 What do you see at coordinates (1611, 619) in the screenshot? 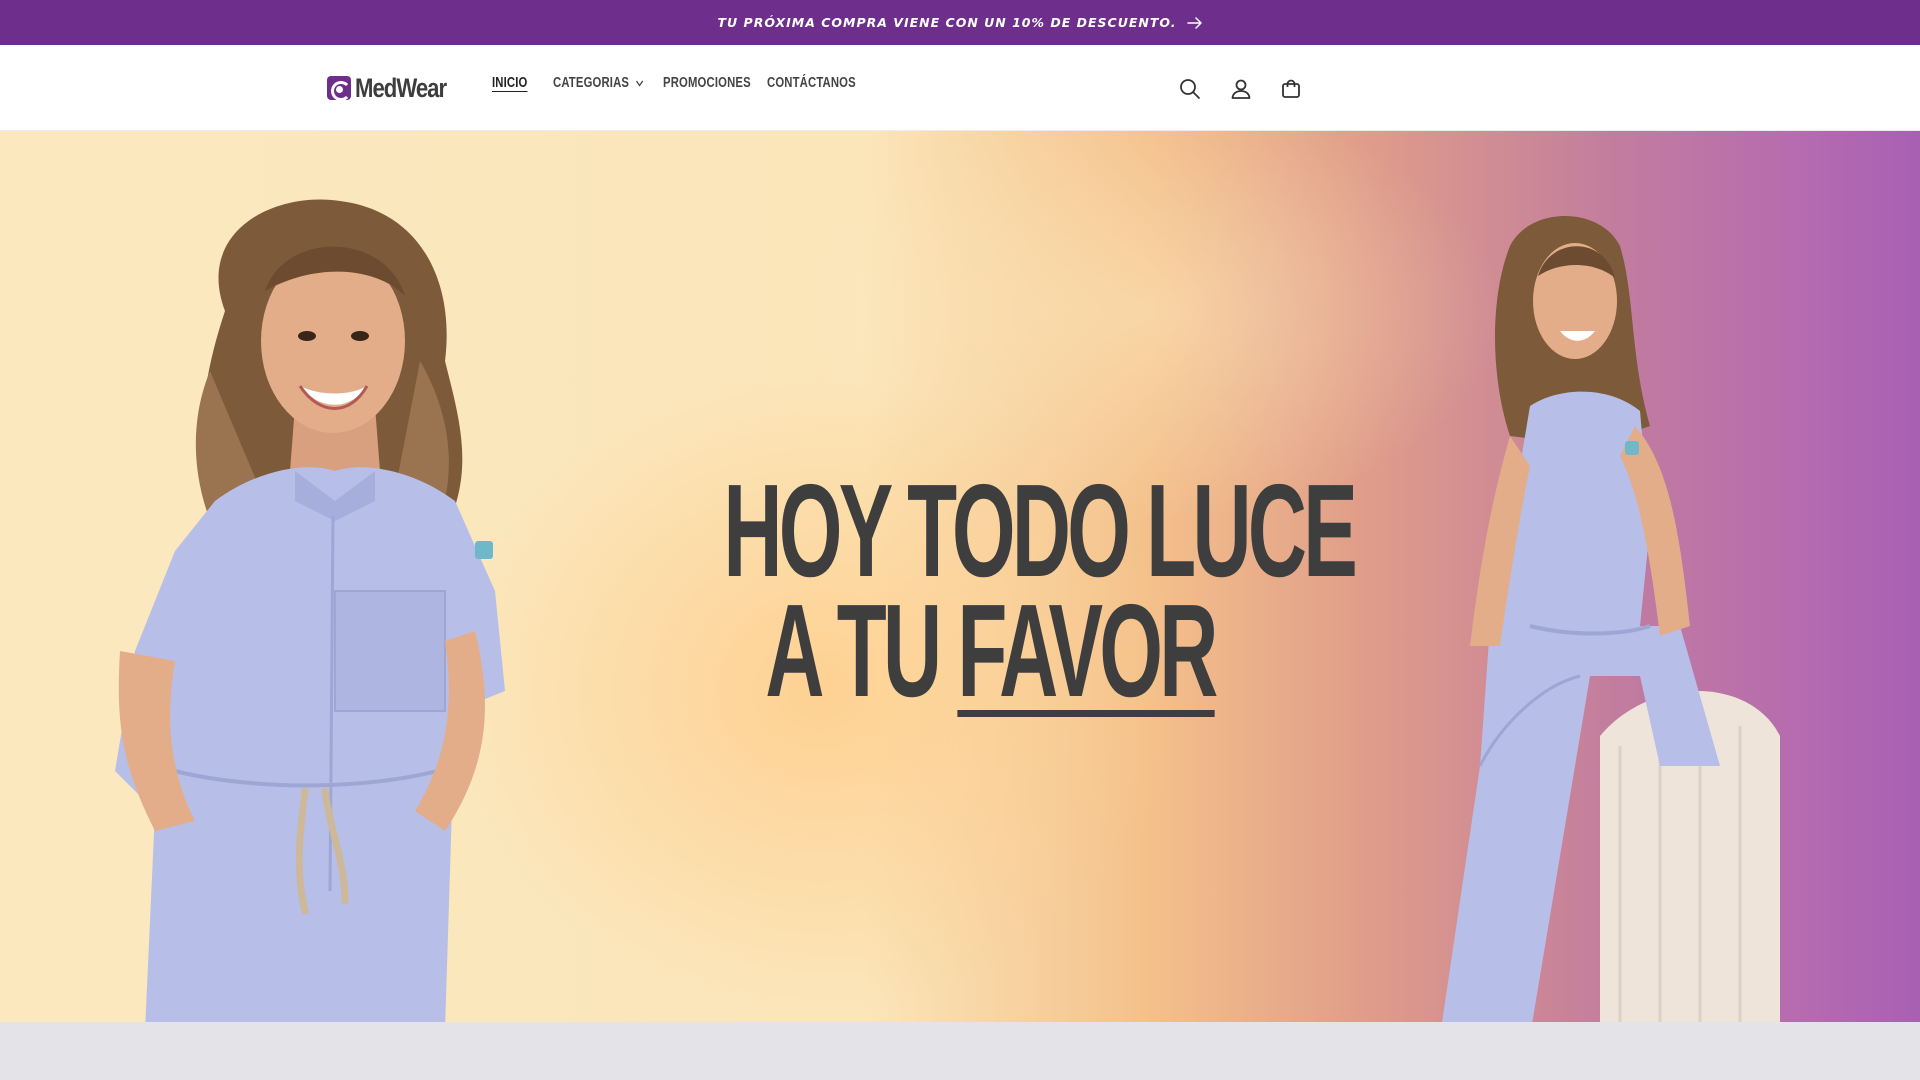
I see `model-sitting-image` at bounding box center [1611, 619].